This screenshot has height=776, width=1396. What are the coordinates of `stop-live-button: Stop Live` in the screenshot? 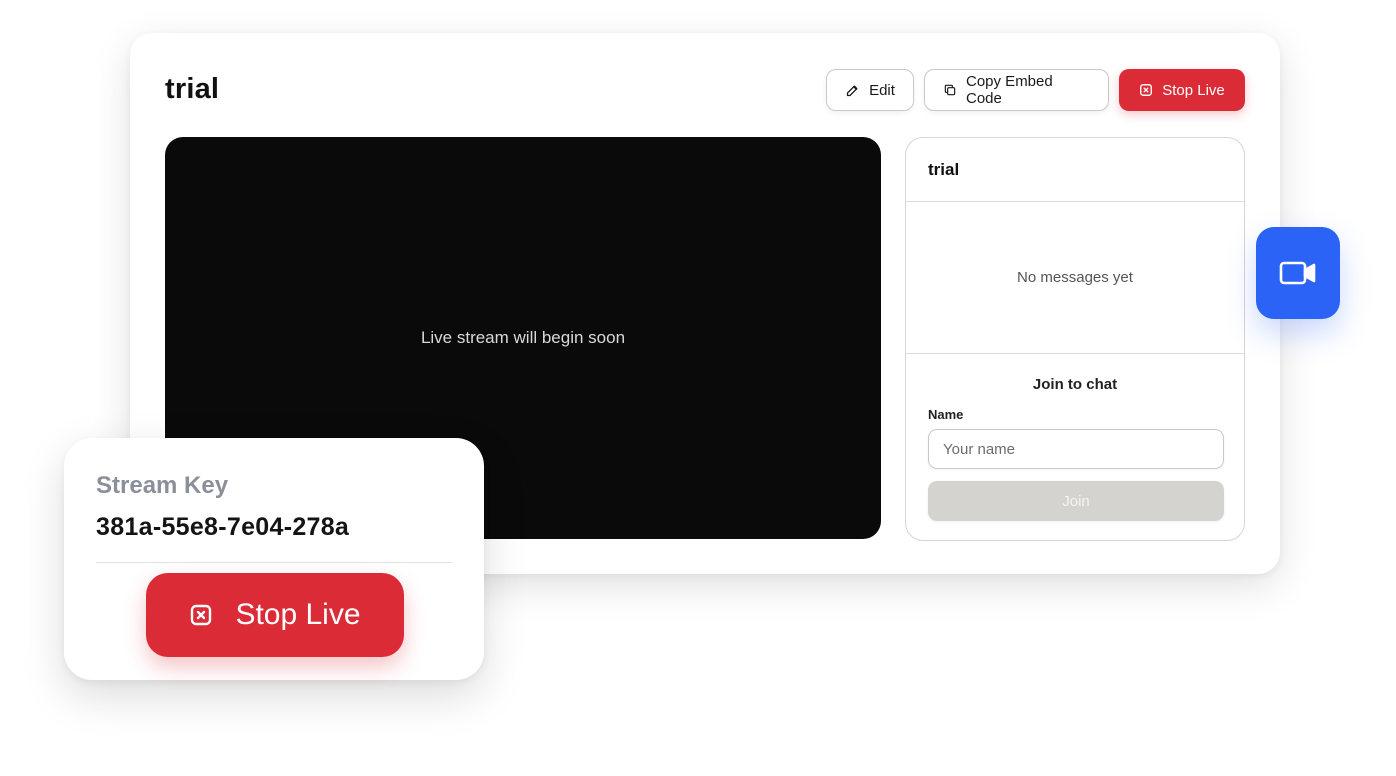 It's located at (1182, 90).